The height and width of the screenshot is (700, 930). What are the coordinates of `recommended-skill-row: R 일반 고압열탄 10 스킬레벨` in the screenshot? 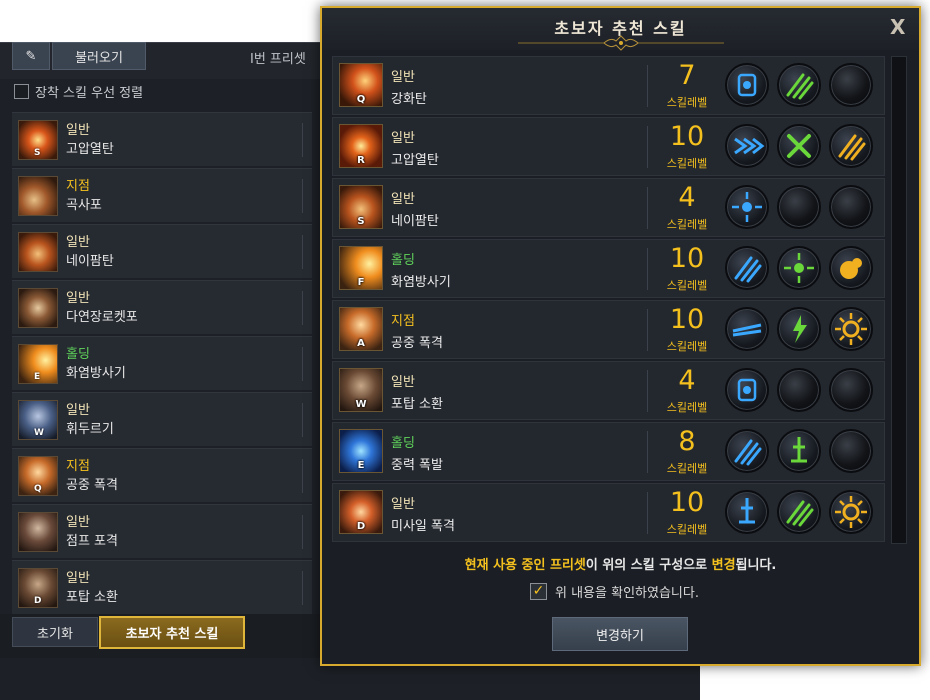 It's located at (608, 146).